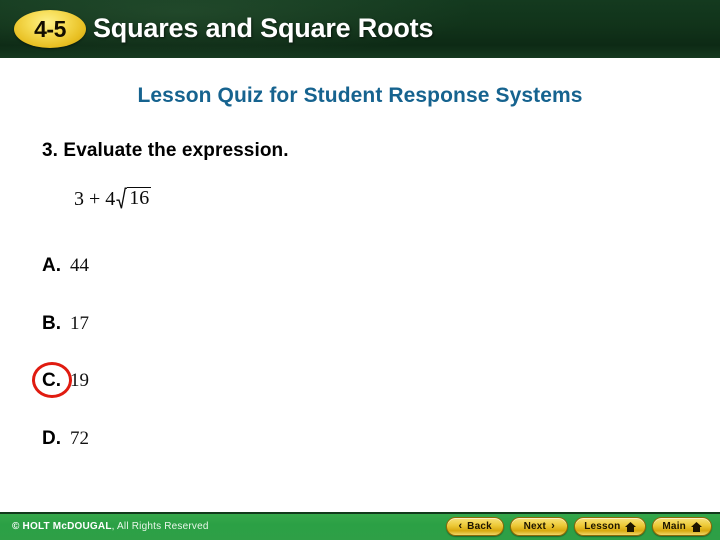 This screenshot has height=540, width=720. What do you see at coordinates (65, 266) in the screenshot?
I see `answer-option-a: A. 44` at bounding box center [65, 266].